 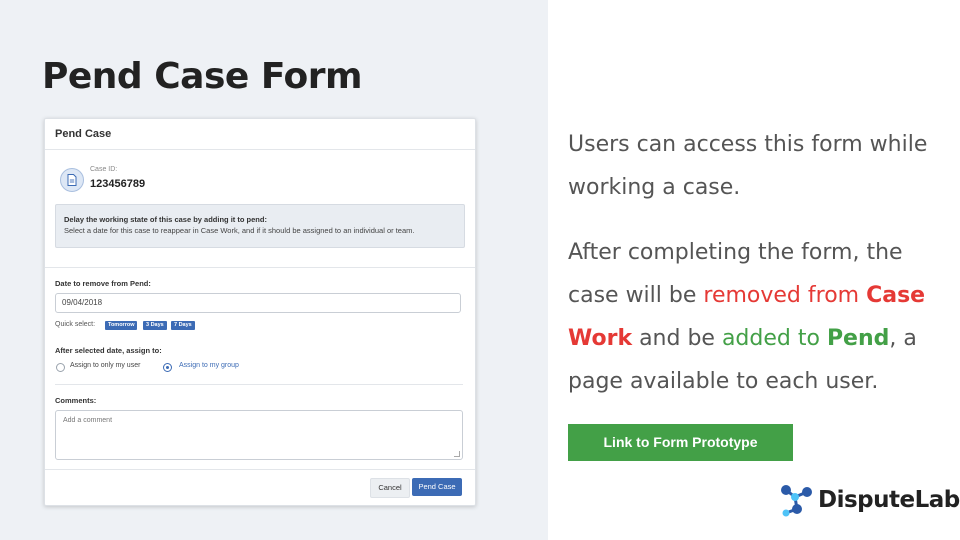 What do you see at coordinates (121, 325) in the screenshot?
I see `quick-select-tomorrow: Tomorrow` at bounding box center [121, 325].